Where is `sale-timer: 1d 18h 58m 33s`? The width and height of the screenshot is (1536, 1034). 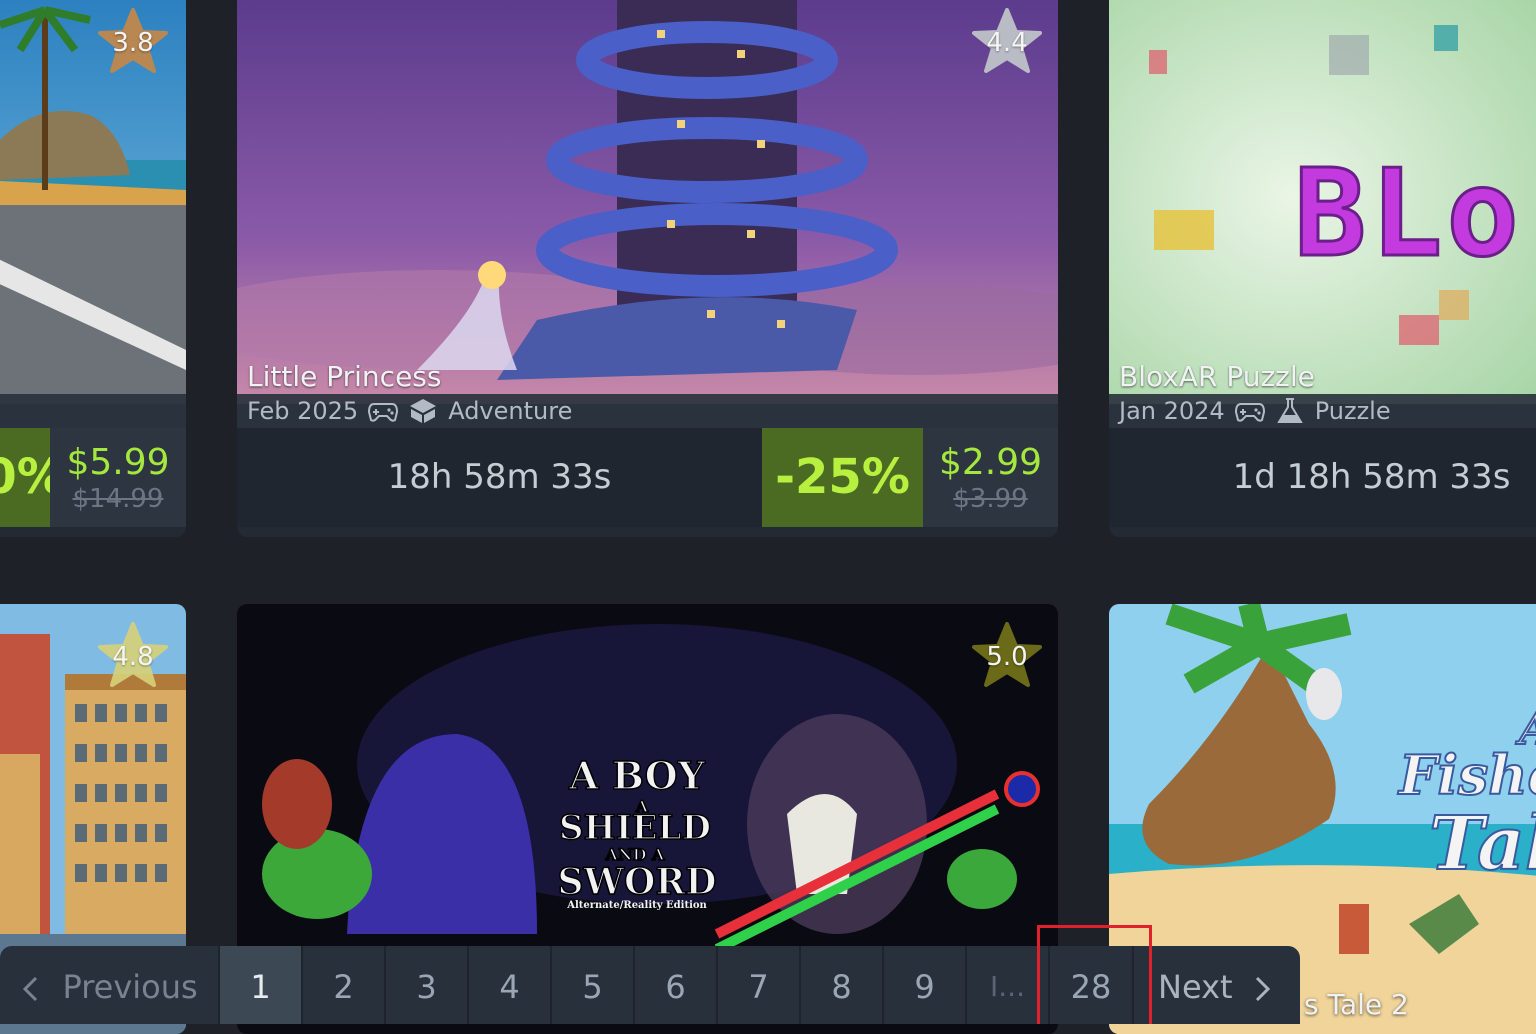 sale-timer: 1d 18h 58m 33s is located at coordinates (1371, 477).